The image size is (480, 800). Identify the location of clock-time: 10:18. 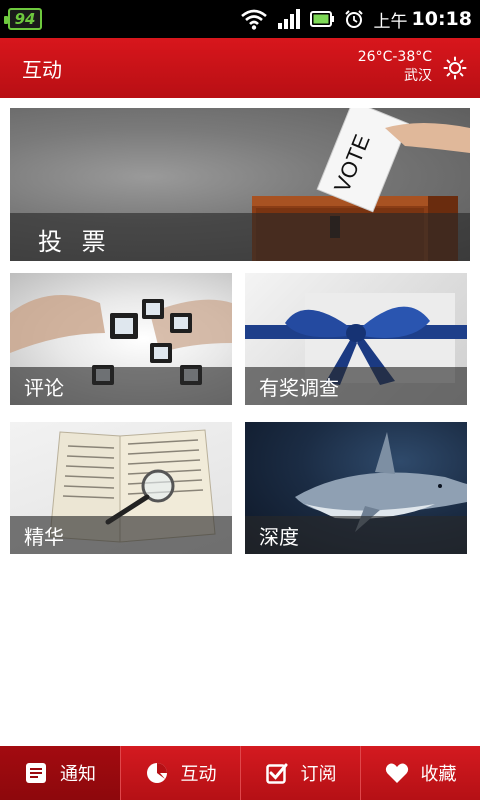
(441, 19).